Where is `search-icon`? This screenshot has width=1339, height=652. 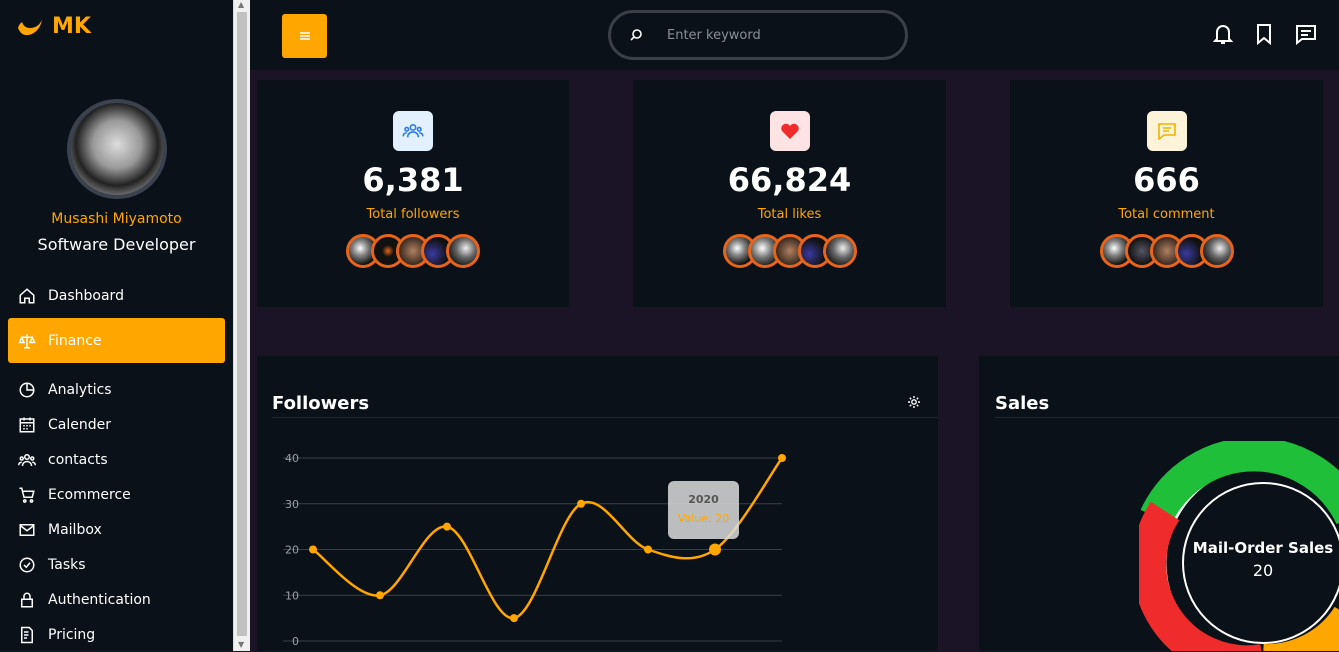 search-icon is located at coordinates (636, 35).